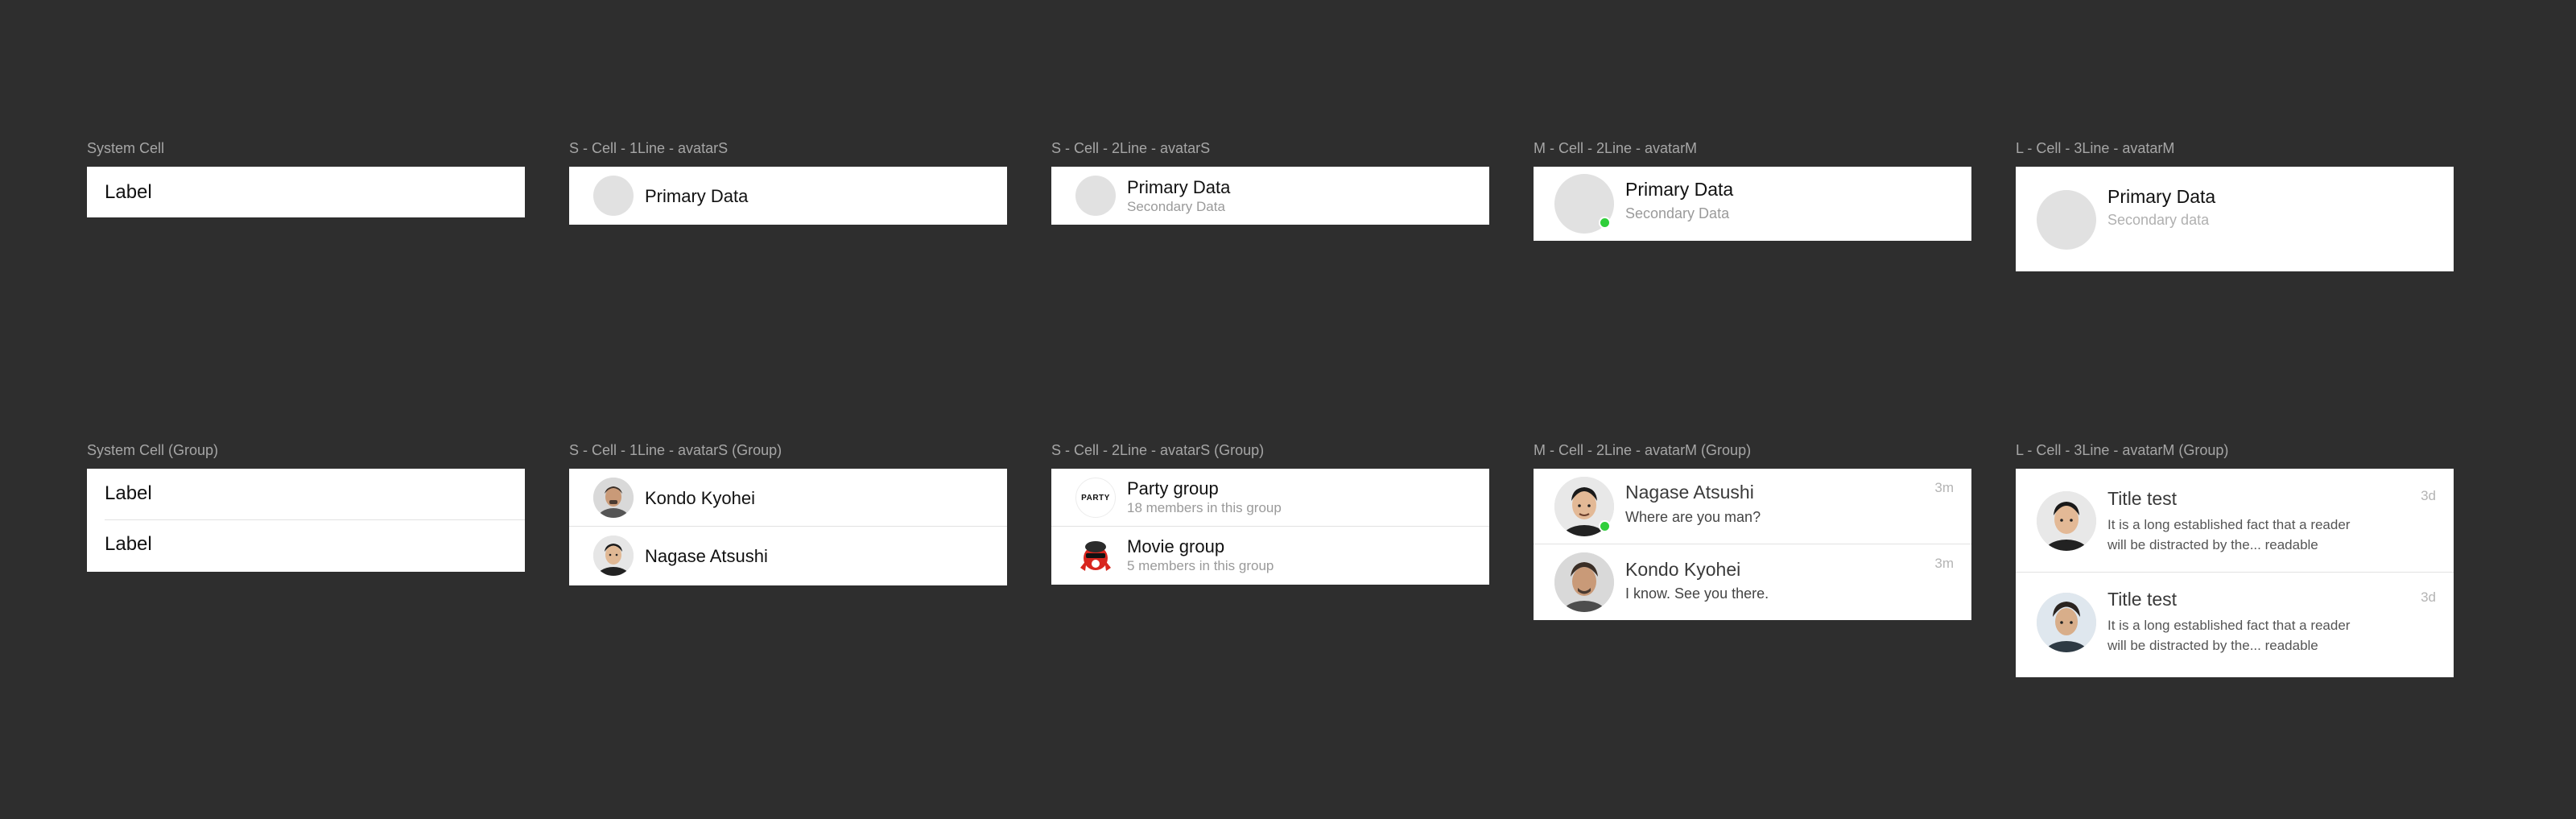 This screenshot has height=819, width=2576. I want to click on m-cell-2line: Nagase Atsushi Where are you man? 3m, so click(1752, 507).